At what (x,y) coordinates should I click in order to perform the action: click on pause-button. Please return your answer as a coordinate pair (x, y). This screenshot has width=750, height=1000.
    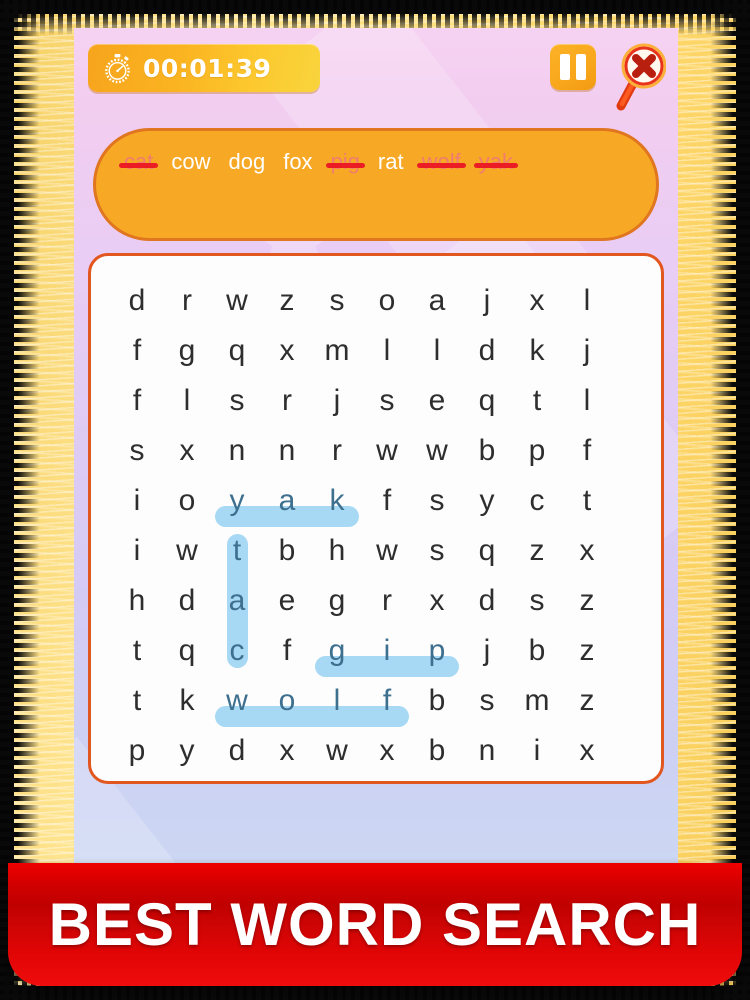
    Looking at the image, I should click on (573, 67).